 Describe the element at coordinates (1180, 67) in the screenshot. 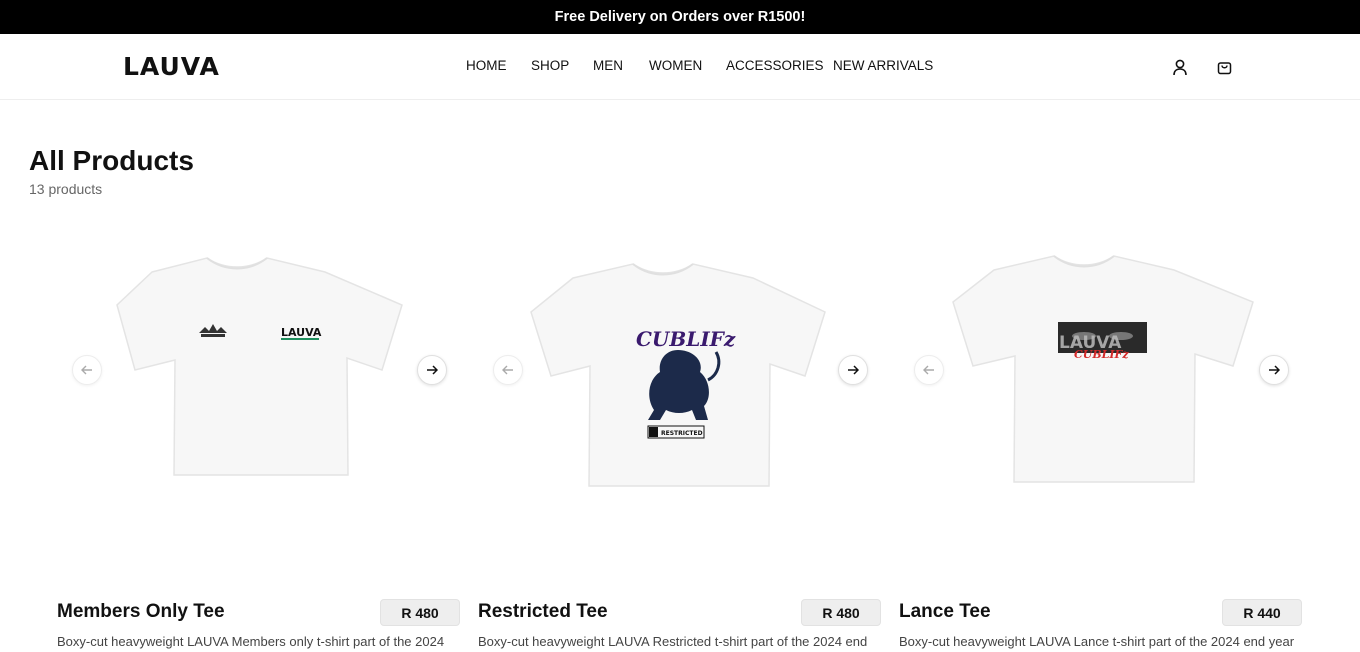

I see `user-icon` at that location.